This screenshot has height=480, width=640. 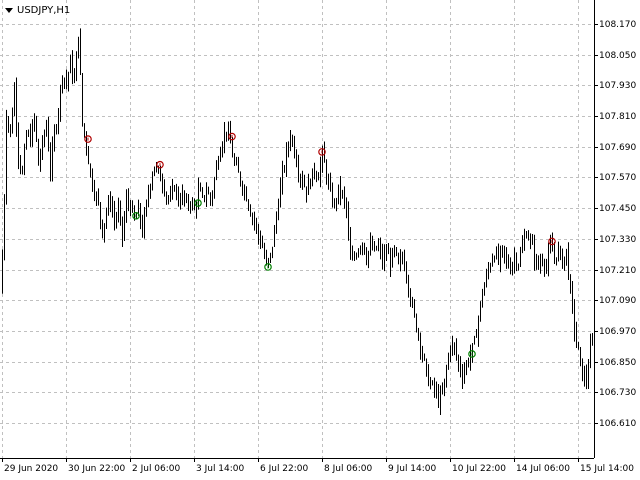 I want to click on time-label: 29 Jun 2020, so click(x=31, y=469).